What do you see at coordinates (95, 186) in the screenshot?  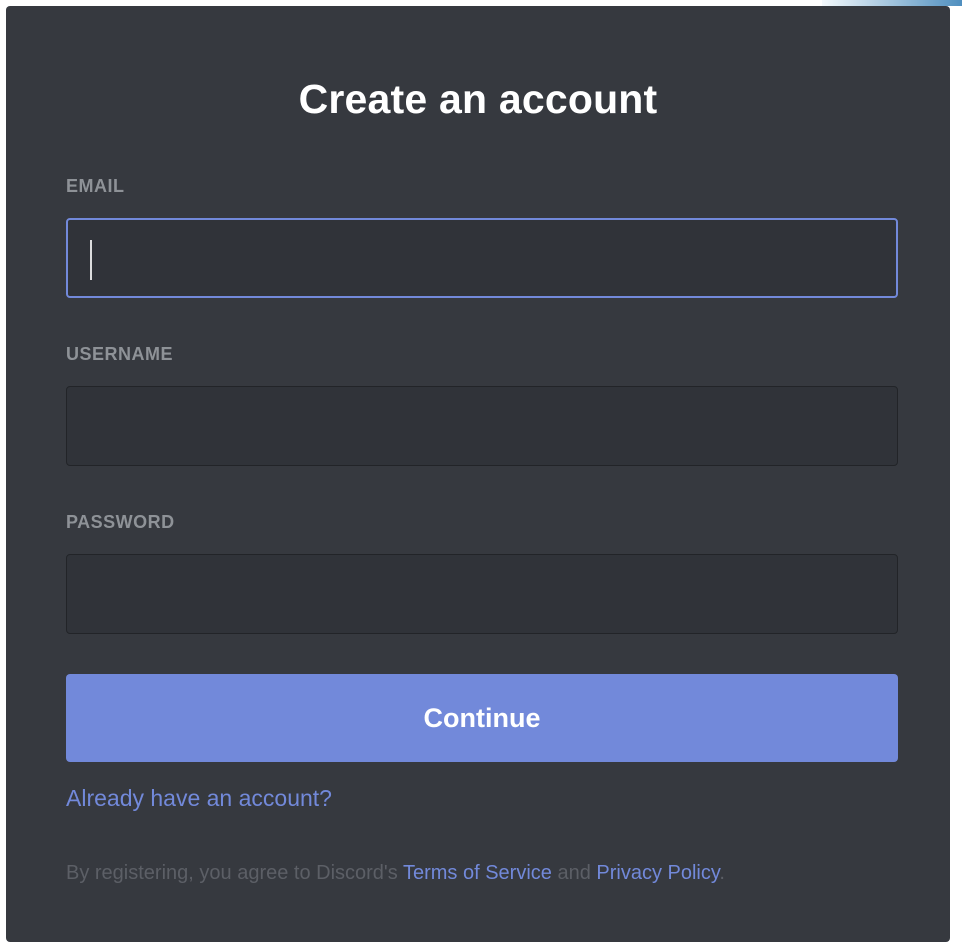 I see `email-label: EMAIL` at bounding box center [95, 186].